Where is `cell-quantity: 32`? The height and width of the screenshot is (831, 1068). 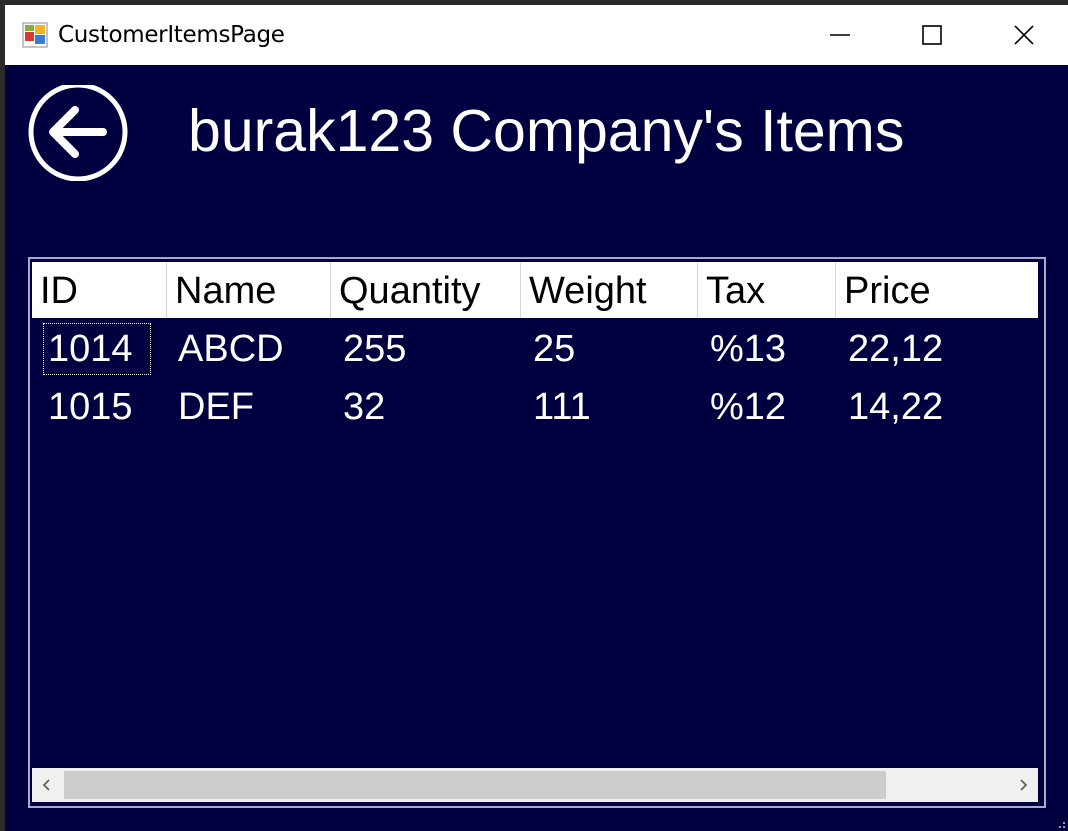 cell-quantity: 32 is located at coordinates (360, 407).